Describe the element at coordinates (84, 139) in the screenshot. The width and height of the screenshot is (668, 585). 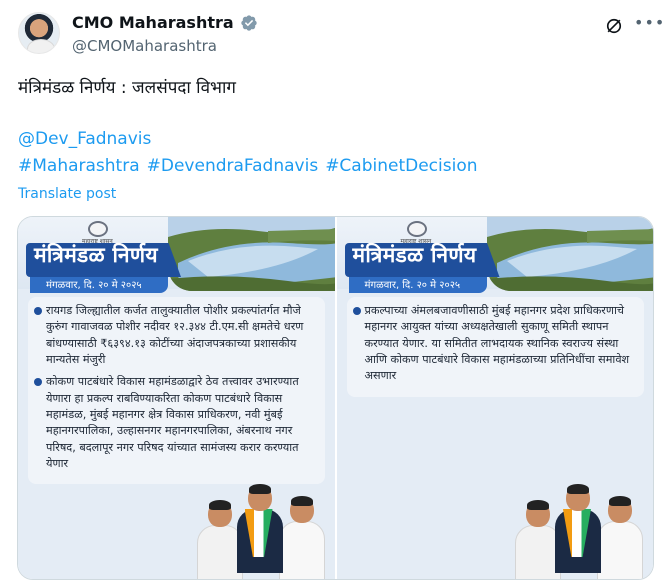
I see `mention-link: @Dev_Fadnavis` at that location.